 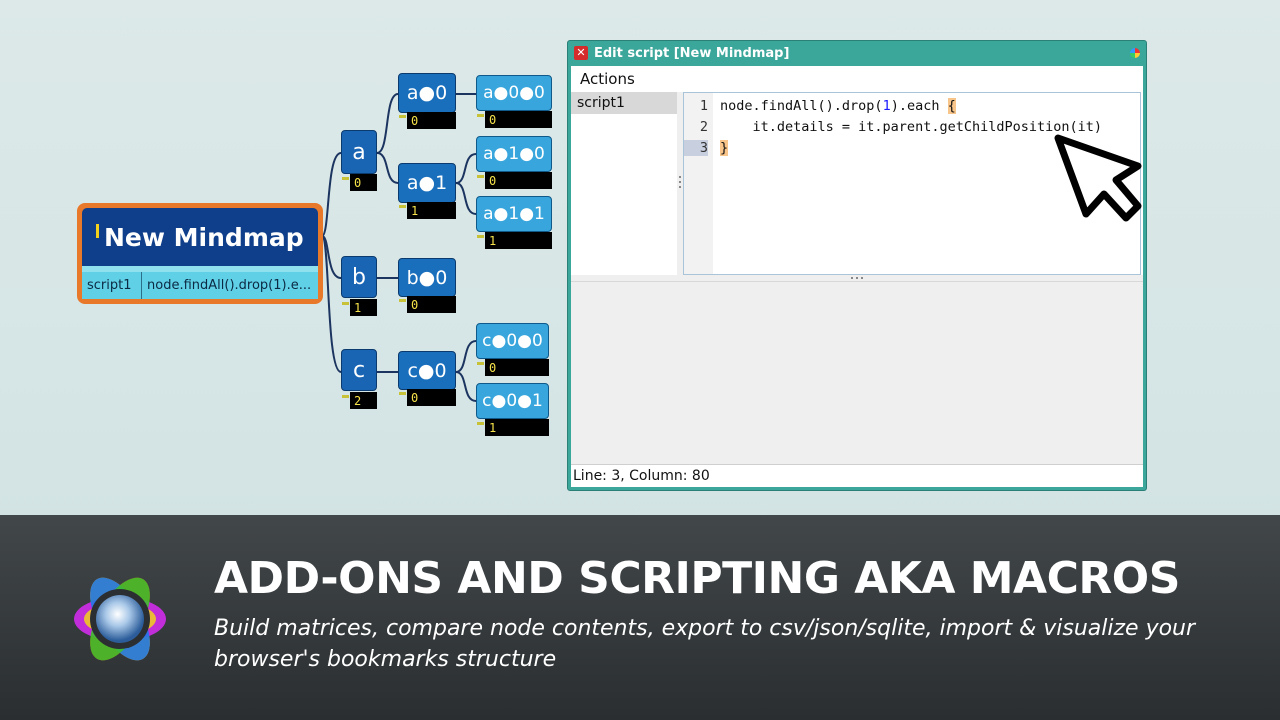 What do you see at coordinates (345, 303) in the screenshot?
I see `node-b-tag-icon` at bounding box center [345, 303].